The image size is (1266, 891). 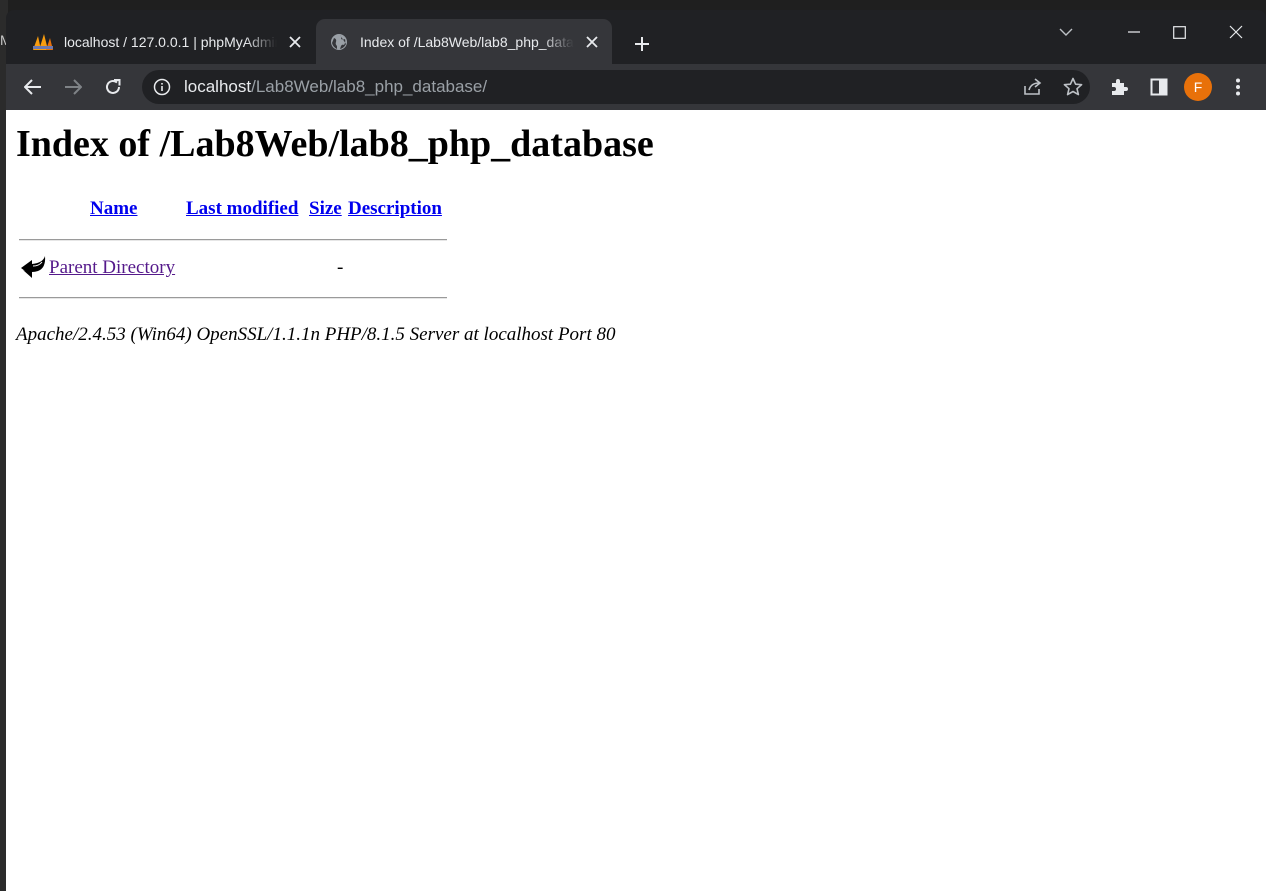 I want to click on close-icon, so click(x=1236, y=32).